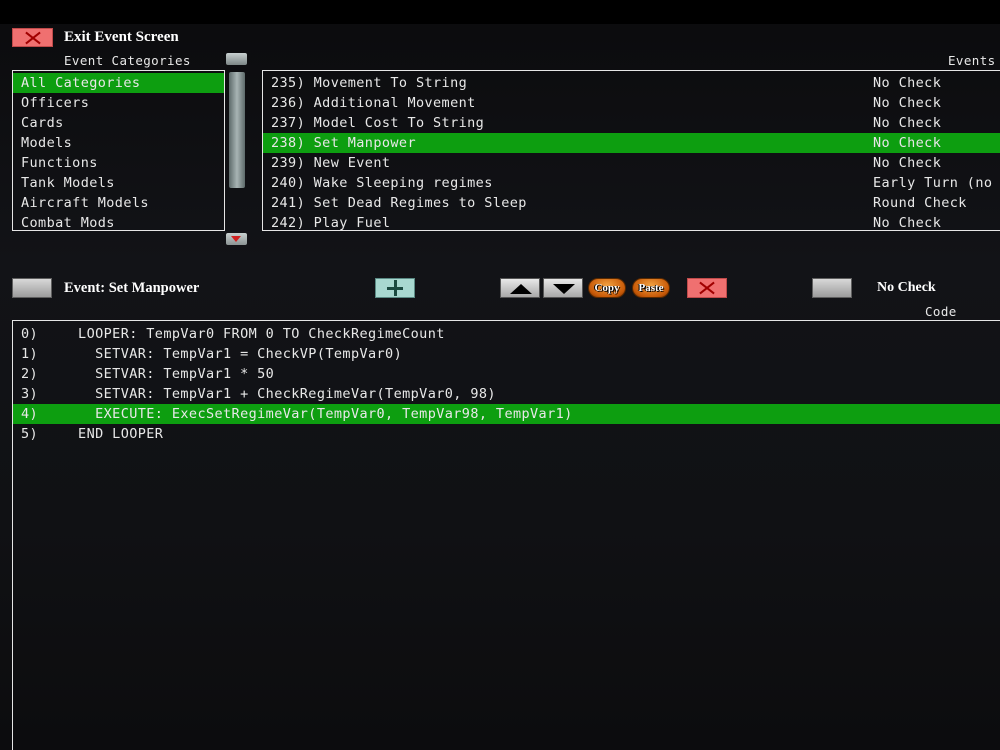 The width and height of the screenshot is (1000, 750). I want to click on event-row: 239) New Event No Check, so click(631, 163).